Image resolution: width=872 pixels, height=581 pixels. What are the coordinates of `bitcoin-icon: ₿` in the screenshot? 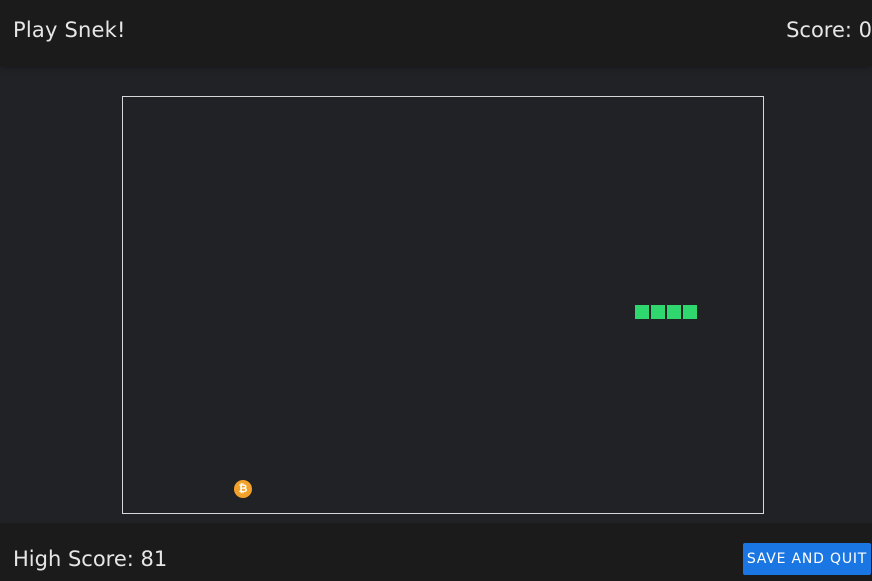 It's located at (243, 489).